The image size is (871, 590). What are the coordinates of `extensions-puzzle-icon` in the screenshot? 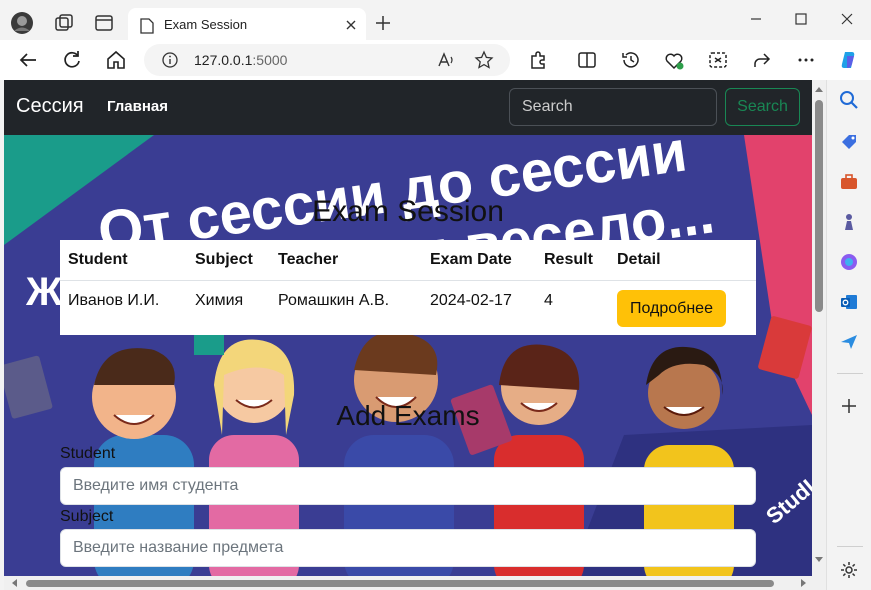 It's located at (538, 60).